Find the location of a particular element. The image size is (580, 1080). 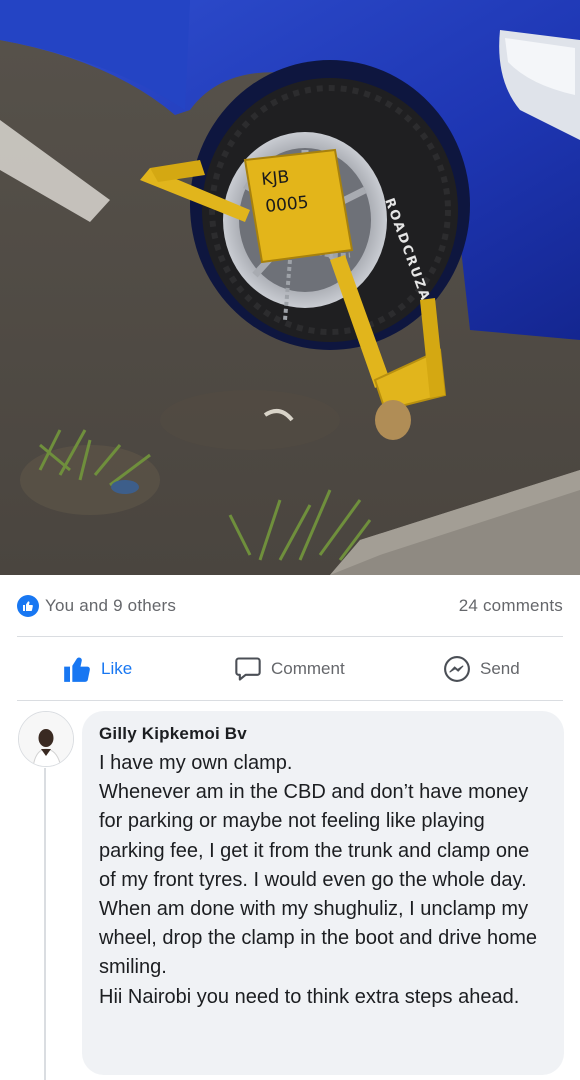

thumbs-up-icon is located at coordinates (77, 669).